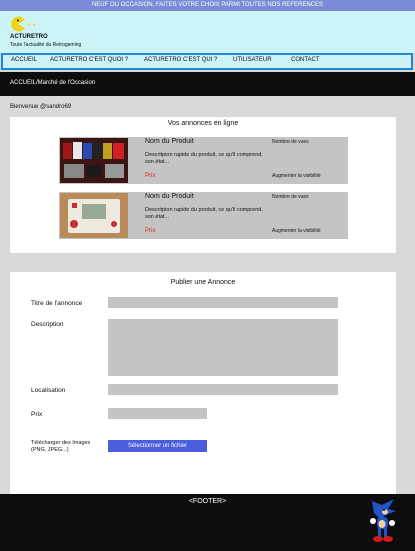 The image size is (415, 551). Describe the element at coordinates (48, 390) in the screenshot. I see `location-label: Localisation` at that location.